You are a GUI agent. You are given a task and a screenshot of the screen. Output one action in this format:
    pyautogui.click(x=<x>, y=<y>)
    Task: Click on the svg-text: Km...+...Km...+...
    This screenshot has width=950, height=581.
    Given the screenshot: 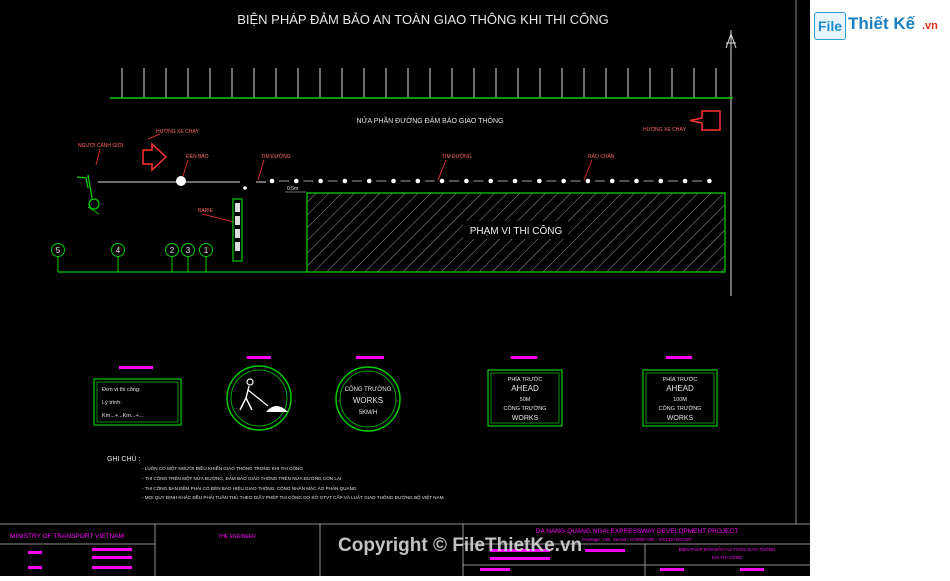 What is the action you would take?
    pyautogui.click(x=123, y=416)
    